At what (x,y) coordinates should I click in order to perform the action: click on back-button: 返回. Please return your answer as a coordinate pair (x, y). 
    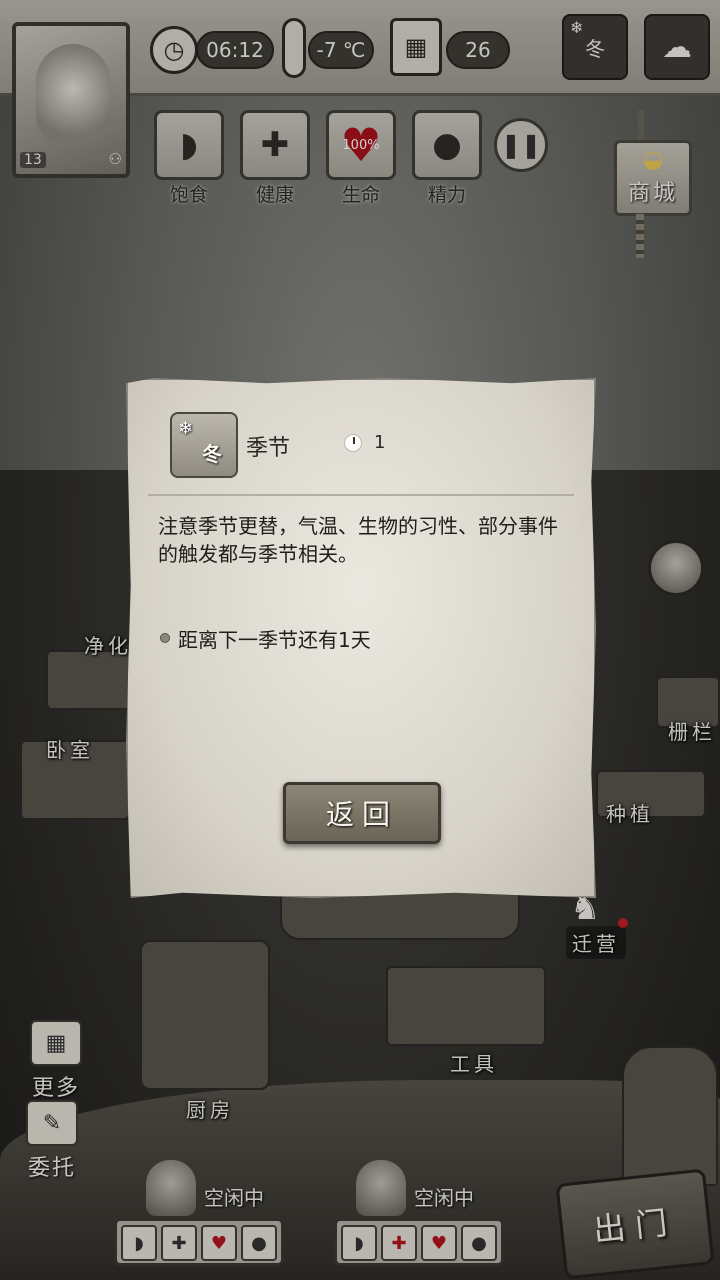
    Looking at the image, I should click on (362, 813).